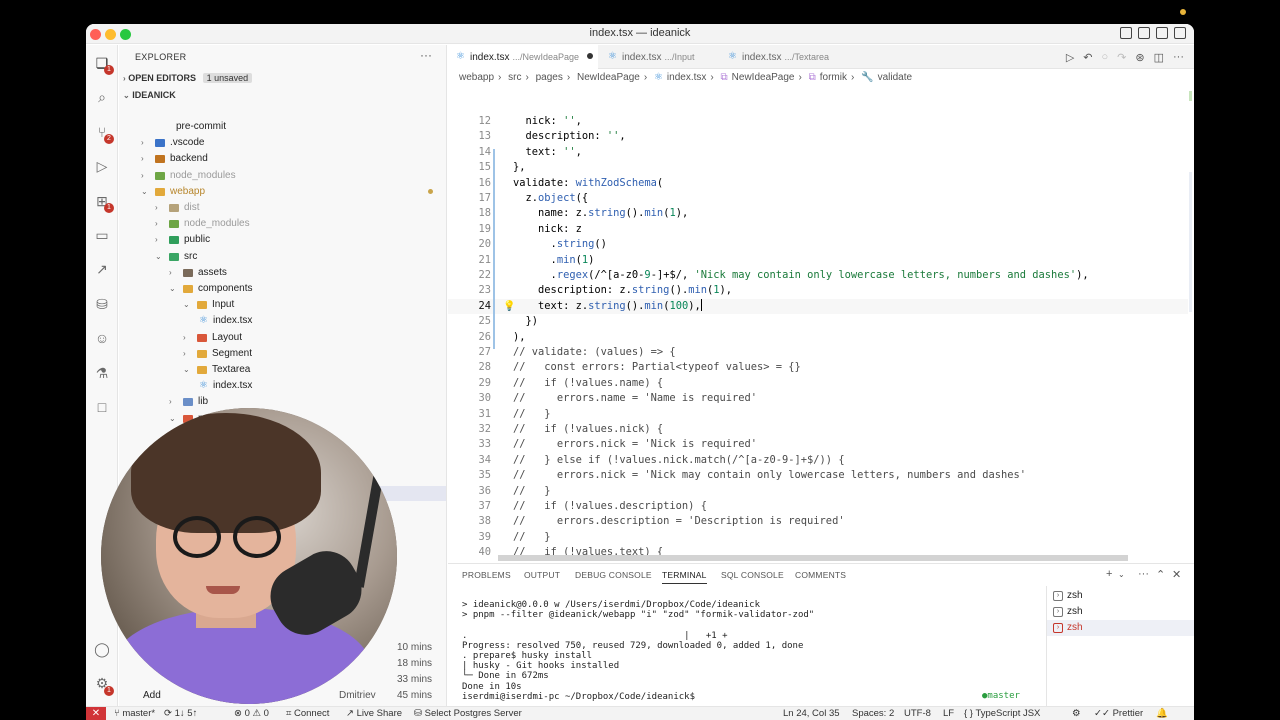  What do you see at coordinates (173, 192) in the screenshot?
I see `tree-folder: ⌄ webapp` at bounding box center [173, 192].